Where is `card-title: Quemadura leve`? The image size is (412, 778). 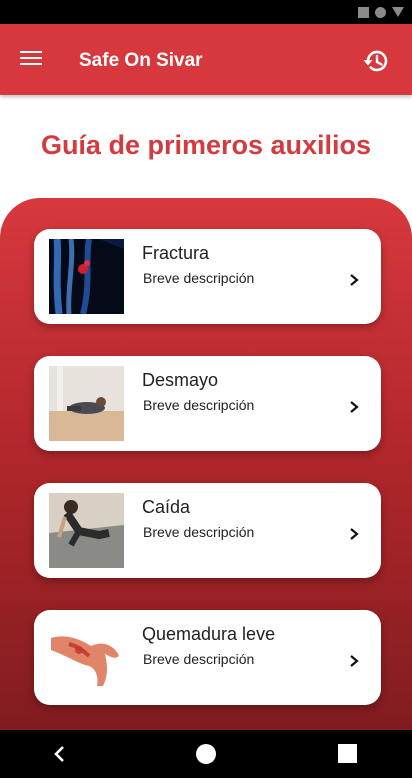 card-title: Quemadura leve is located at coordinates (209, 634).